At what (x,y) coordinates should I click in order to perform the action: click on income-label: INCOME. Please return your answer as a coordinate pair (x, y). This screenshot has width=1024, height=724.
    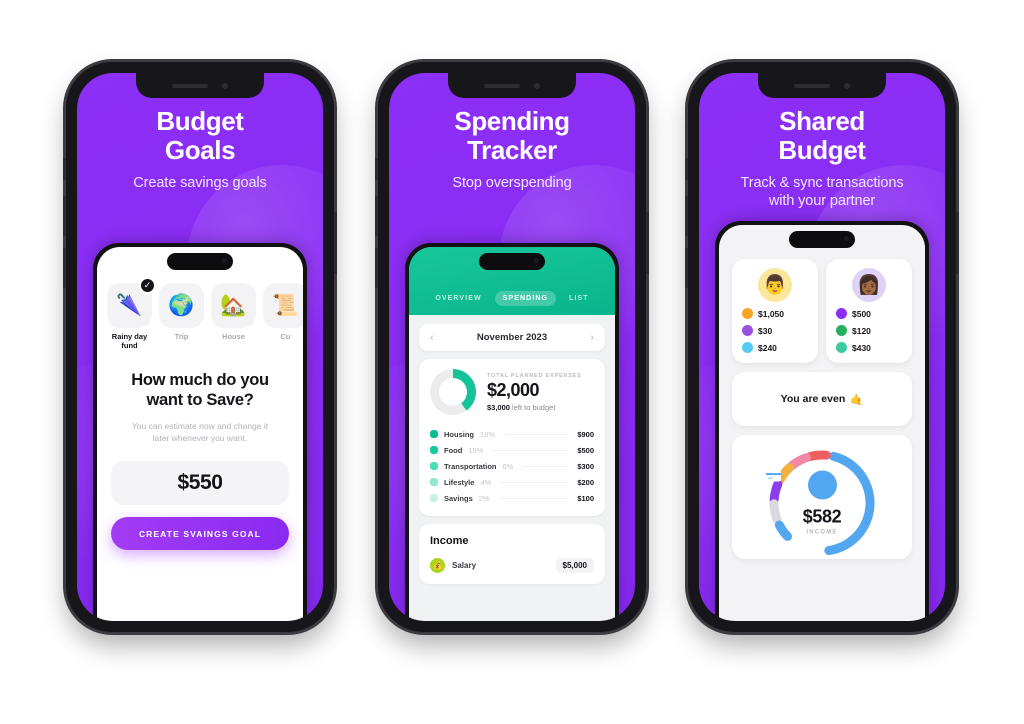
    Looking at the image, I should click on (822, 532).